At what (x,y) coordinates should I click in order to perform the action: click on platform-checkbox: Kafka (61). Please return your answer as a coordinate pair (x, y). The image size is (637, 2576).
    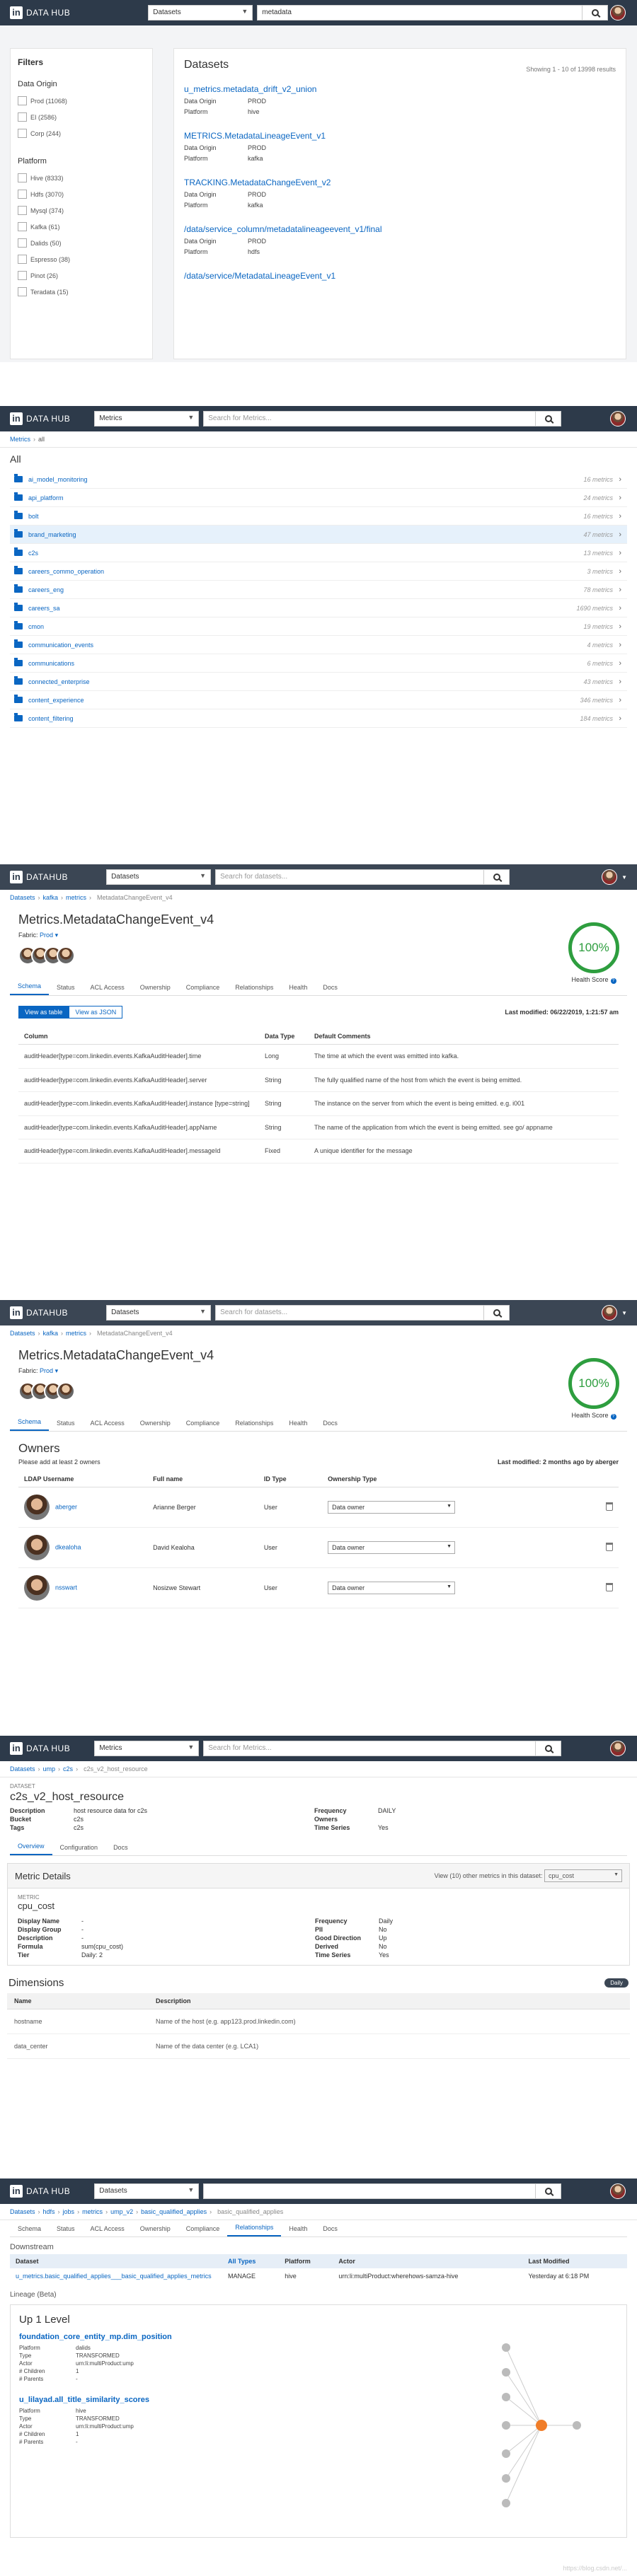
    Looking at the image, I should click on (81, 227).